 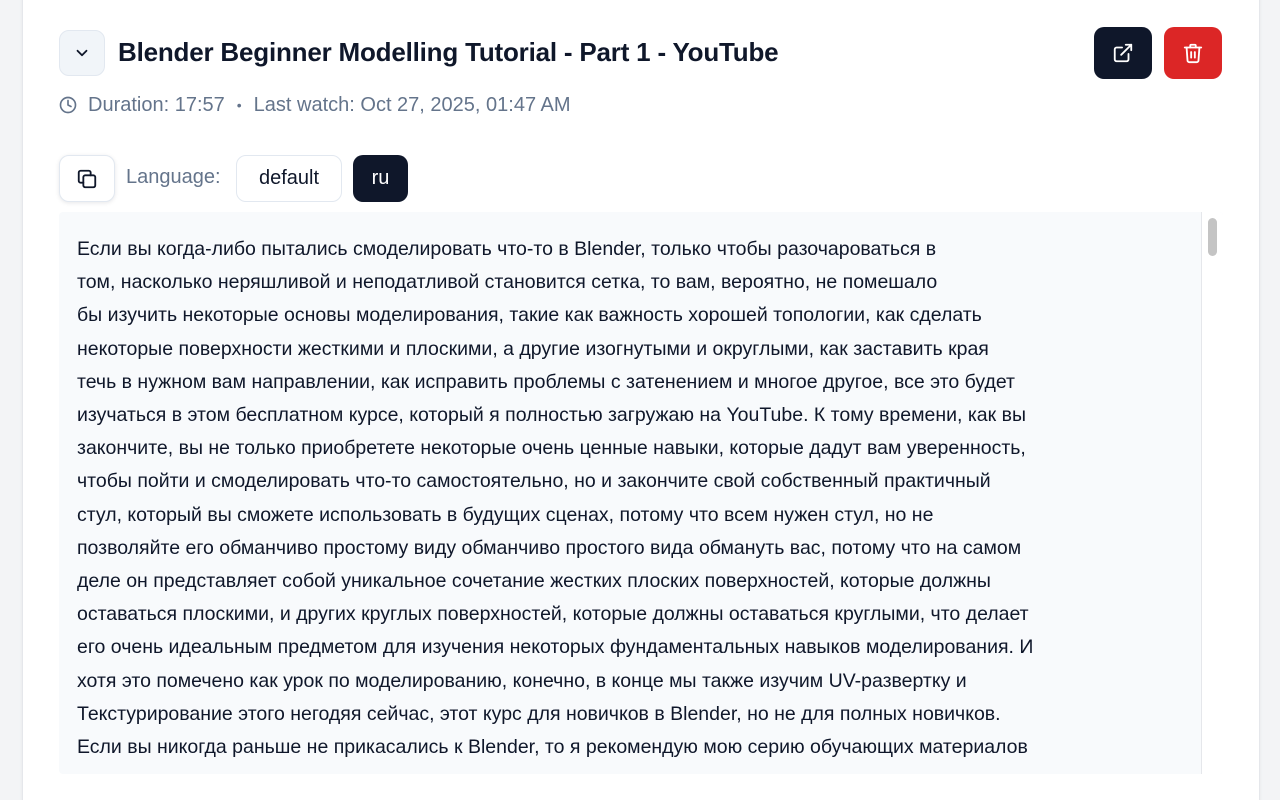 I want to click on open-video-button, so click(x=1123, y=53).